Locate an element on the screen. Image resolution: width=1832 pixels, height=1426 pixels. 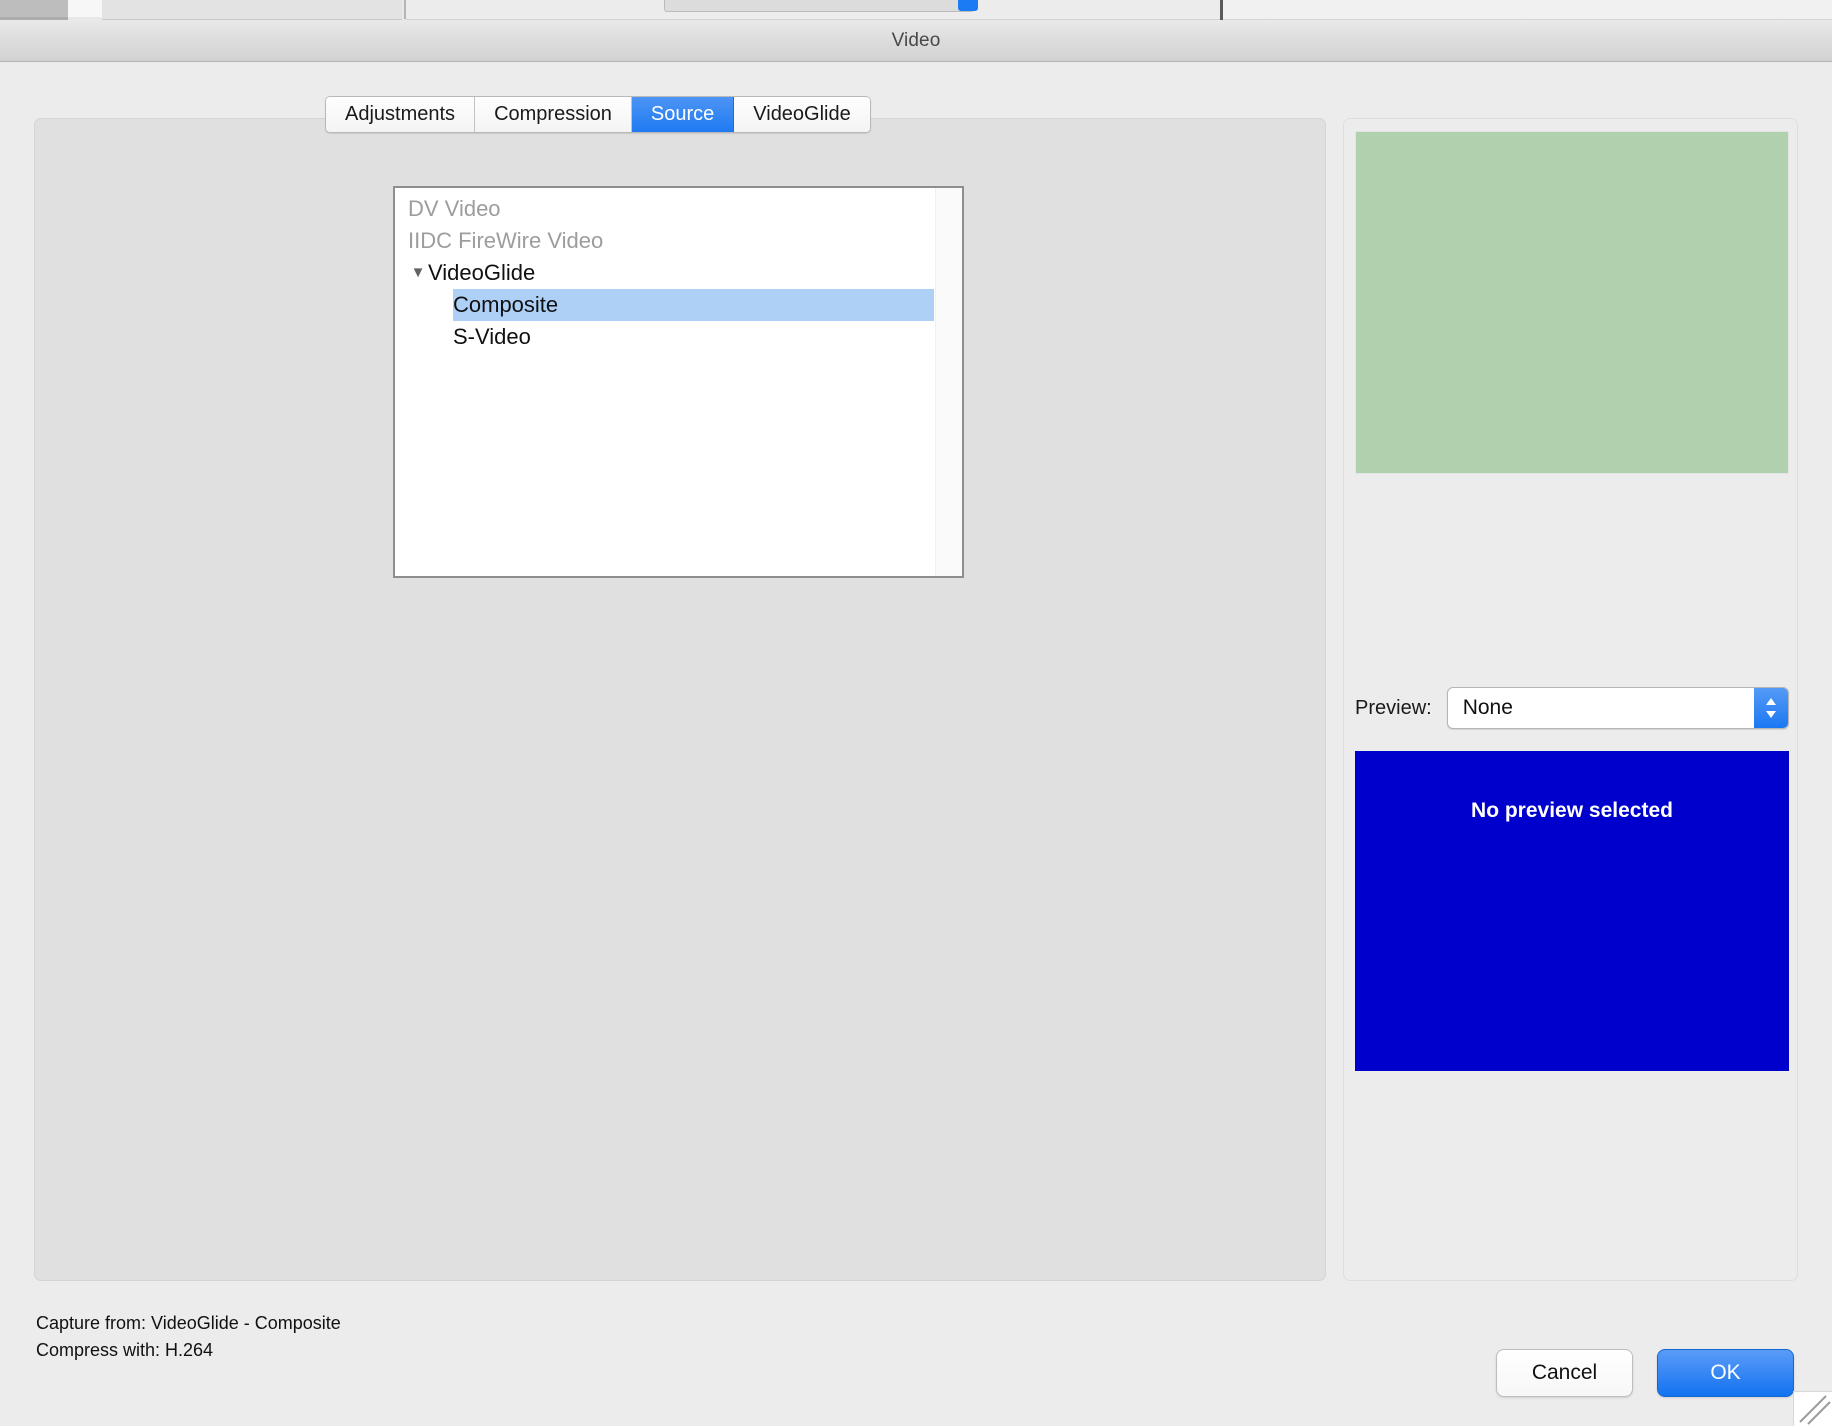
source-list-item: S-Video is located at coordinates (664, 337).